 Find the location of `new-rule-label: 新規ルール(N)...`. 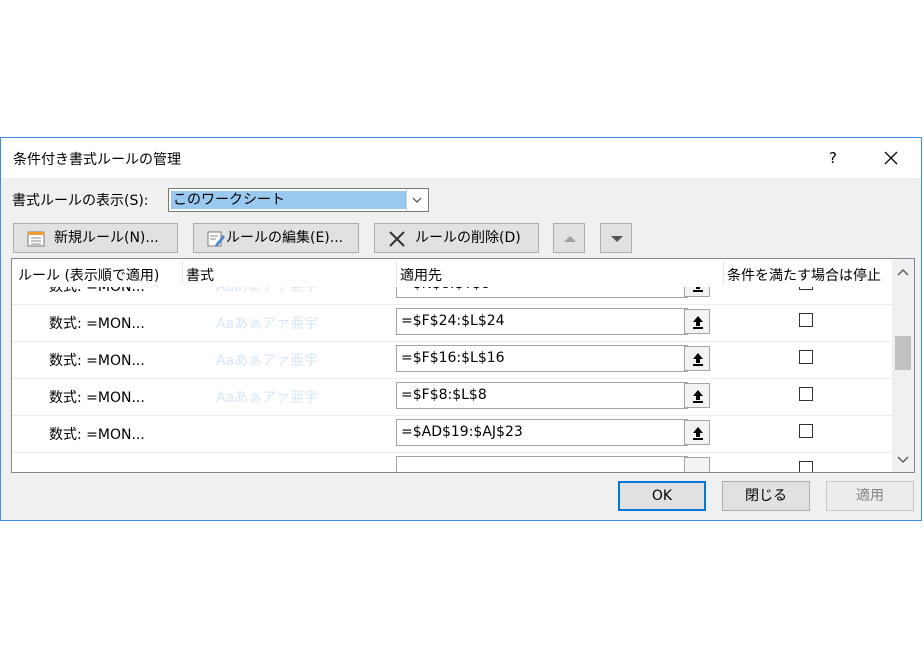

new-rule-label: 新規ルール(N)... is located at coordinates (106, 238).